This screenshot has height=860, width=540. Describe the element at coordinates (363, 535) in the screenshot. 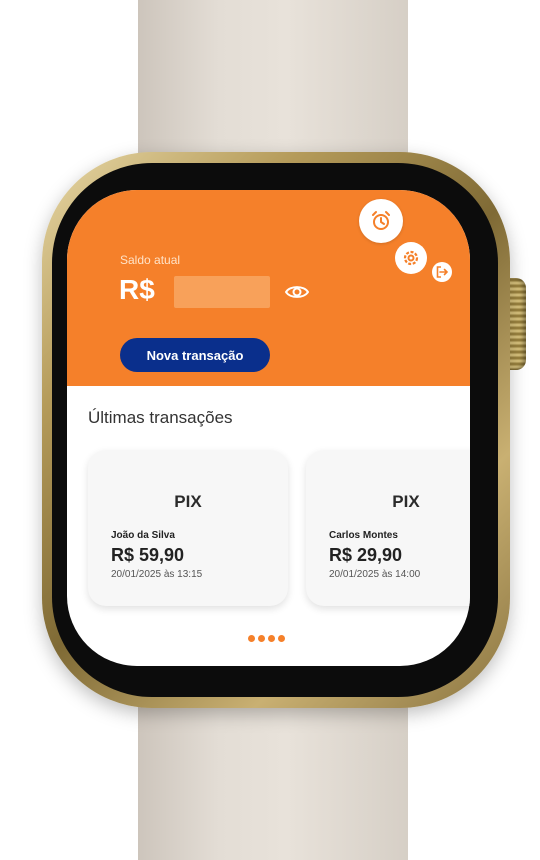

I see `transaction-name: Carlos Montes` at that location.